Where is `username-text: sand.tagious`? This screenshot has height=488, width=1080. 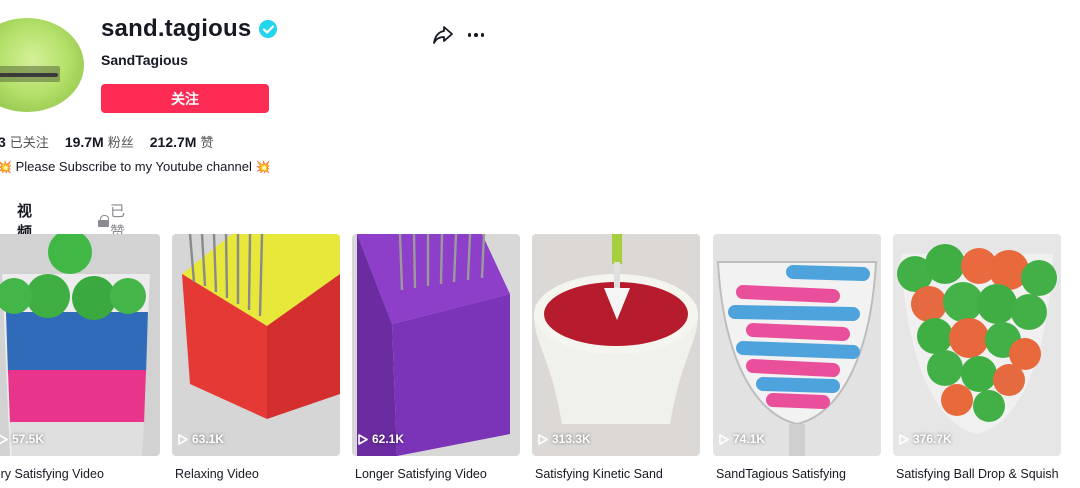
username-text: sand.tagious is located at coordinates (176, 28).